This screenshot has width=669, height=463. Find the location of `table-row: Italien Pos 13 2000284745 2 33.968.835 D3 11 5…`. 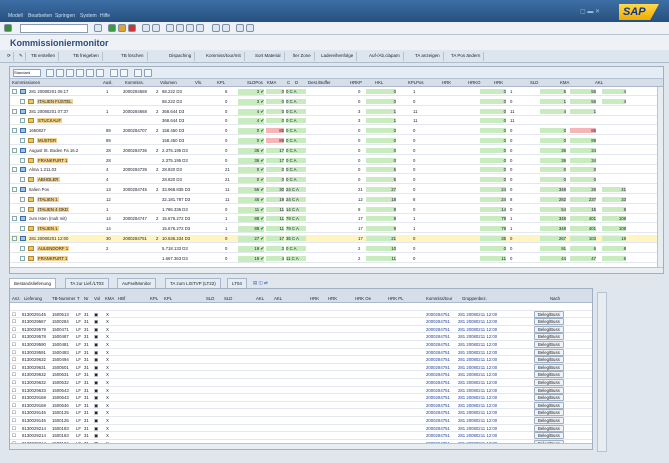

table-row: Italien Pos 13 2000284745 2 33.968.835 D3 11 5… is located at coordinates (336, 190).